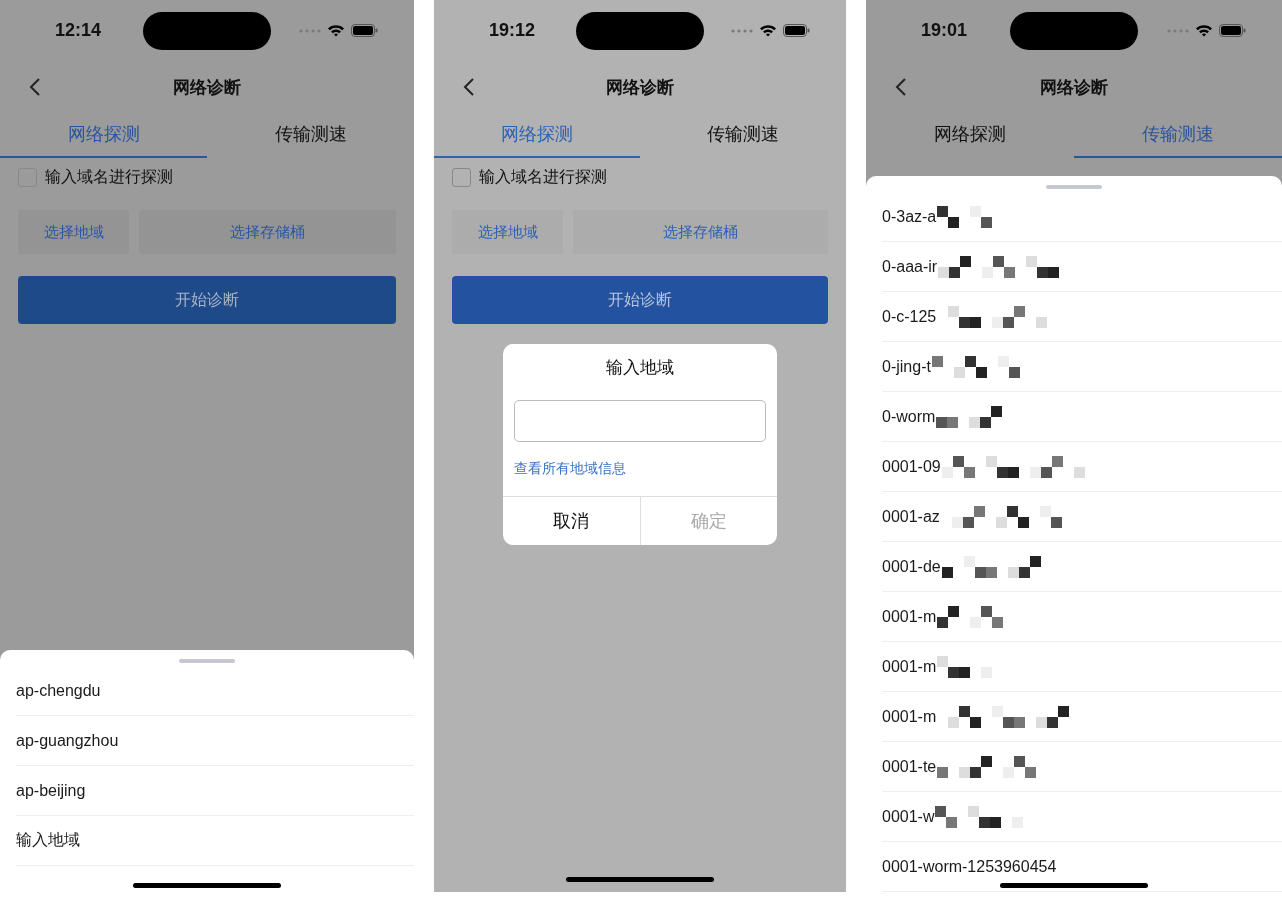  What do you see at coordinates (911, 566) in the screenshot?
I see `list-item-label: 0001-de` at bounding box center [911, 566].